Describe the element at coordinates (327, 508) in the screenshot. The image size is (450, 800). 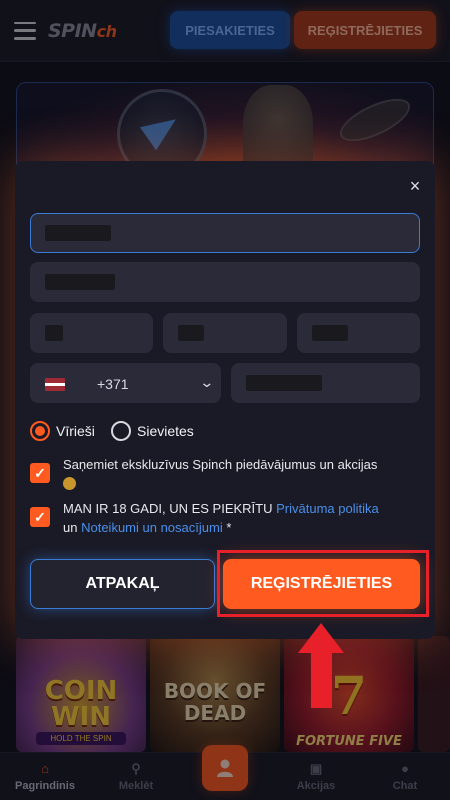
I see `privacy-policy-link: Privātuma politika` at that location.